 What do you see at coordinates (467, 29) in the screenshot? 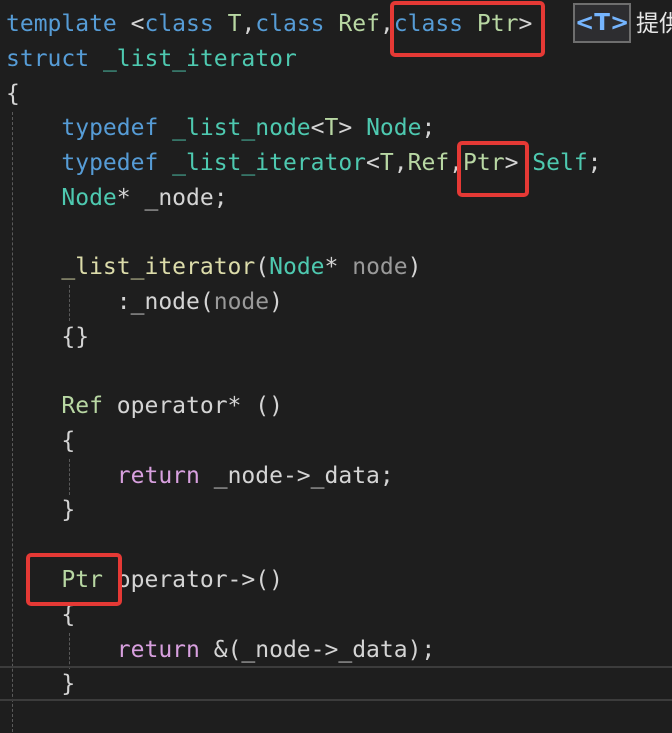
I see `highlight-box-class-ptr` at bounding box center [467, 29].